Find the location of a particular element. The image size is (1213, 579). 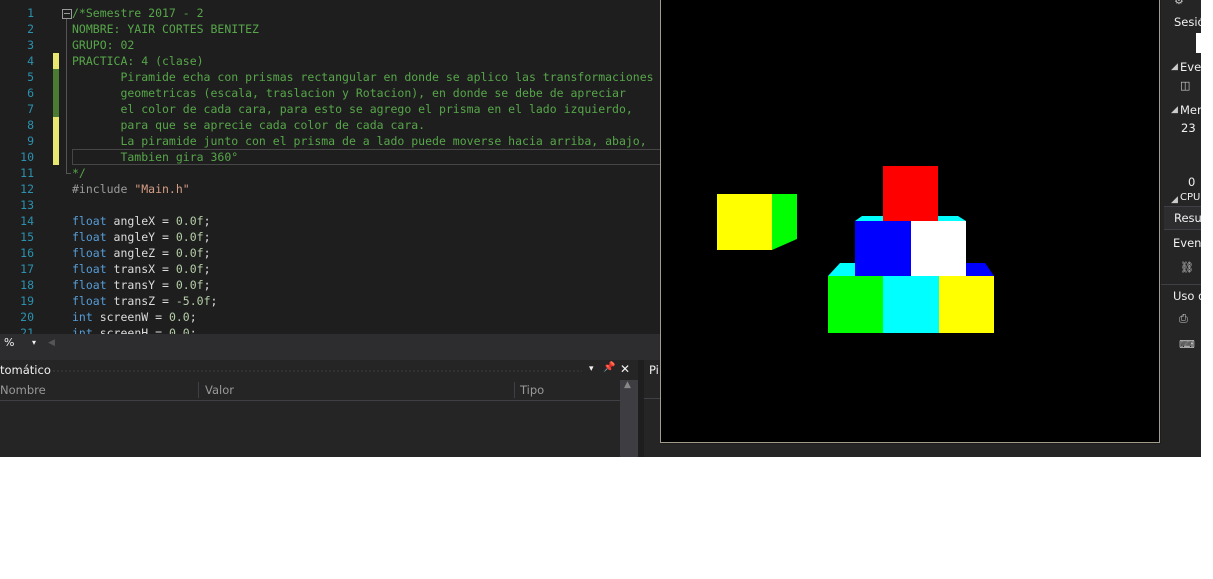

middle-white-face is located at coordinates (938, 248).